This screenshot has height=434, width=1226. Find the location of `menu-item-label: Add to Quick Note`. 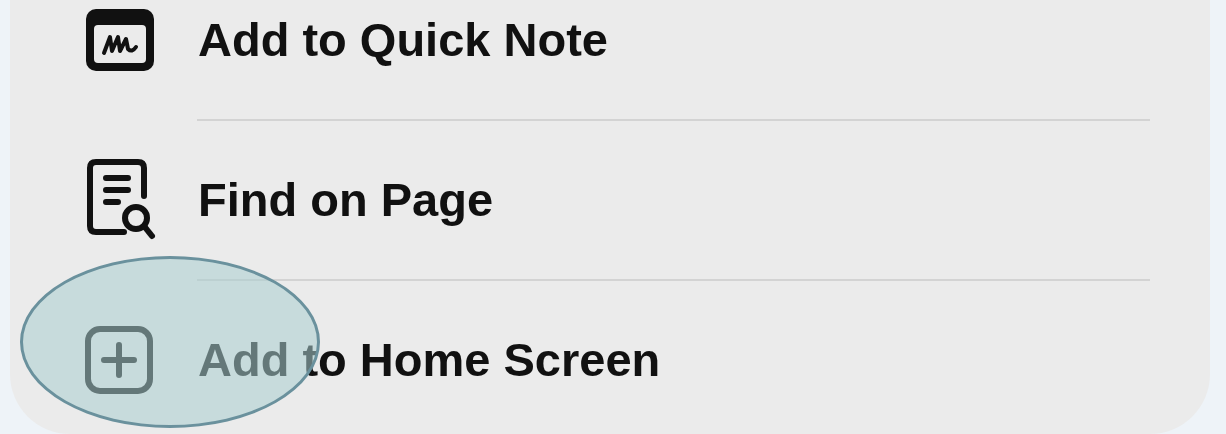

menu-item-label: Add to Quick Note is located at coordinates (403, 40).